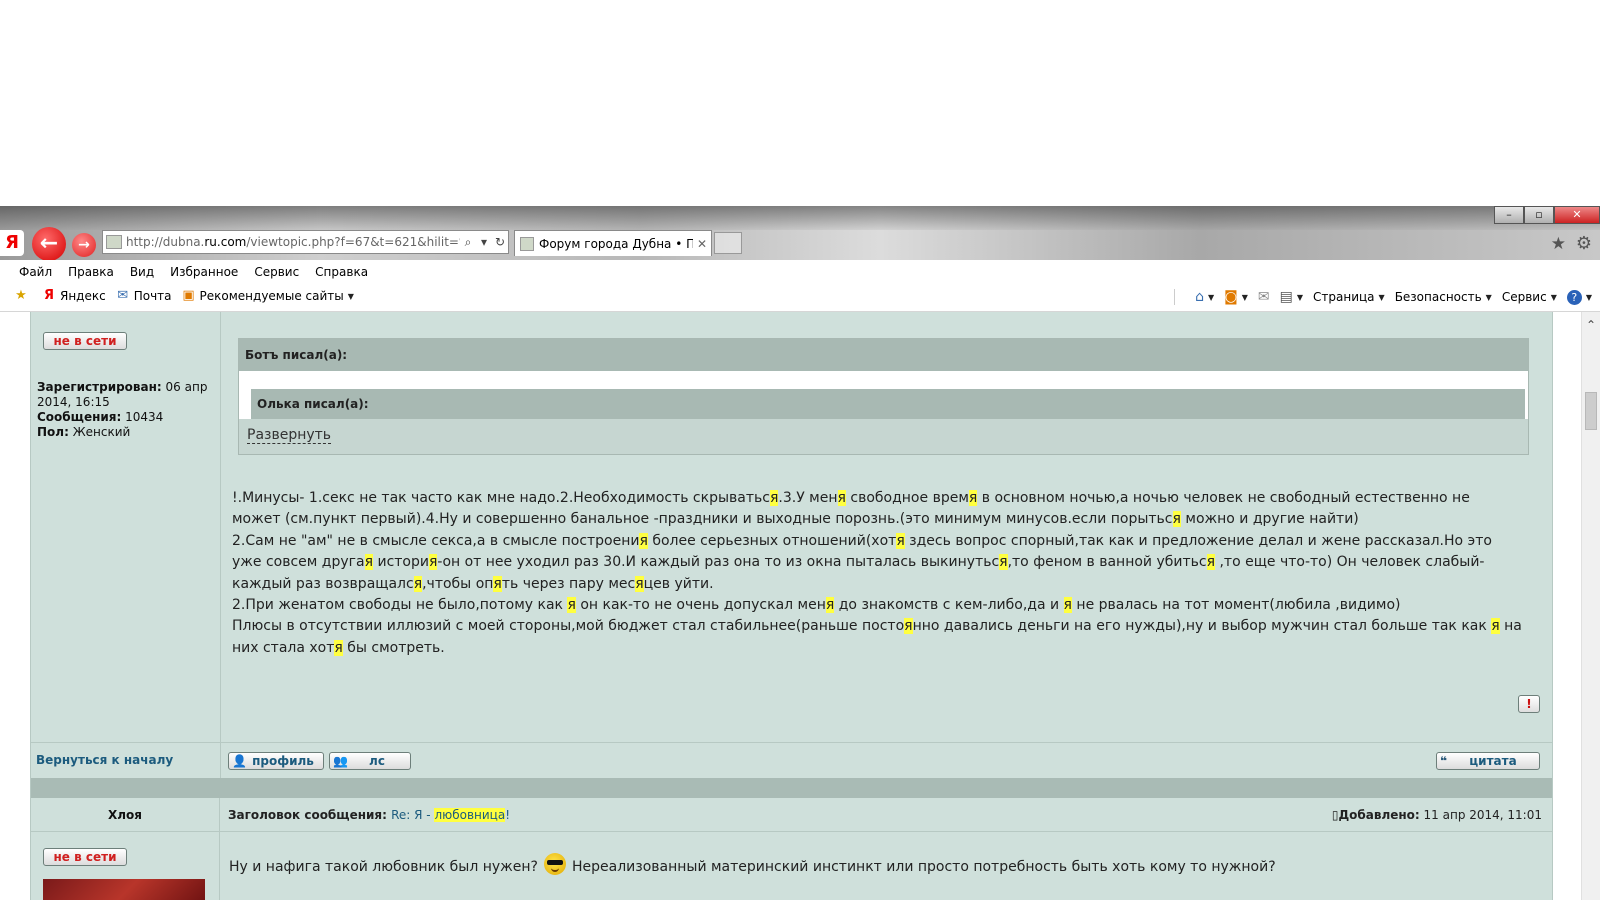 The image size is (1600, 900). I want to click on back-button: ←, so click(49, 244).